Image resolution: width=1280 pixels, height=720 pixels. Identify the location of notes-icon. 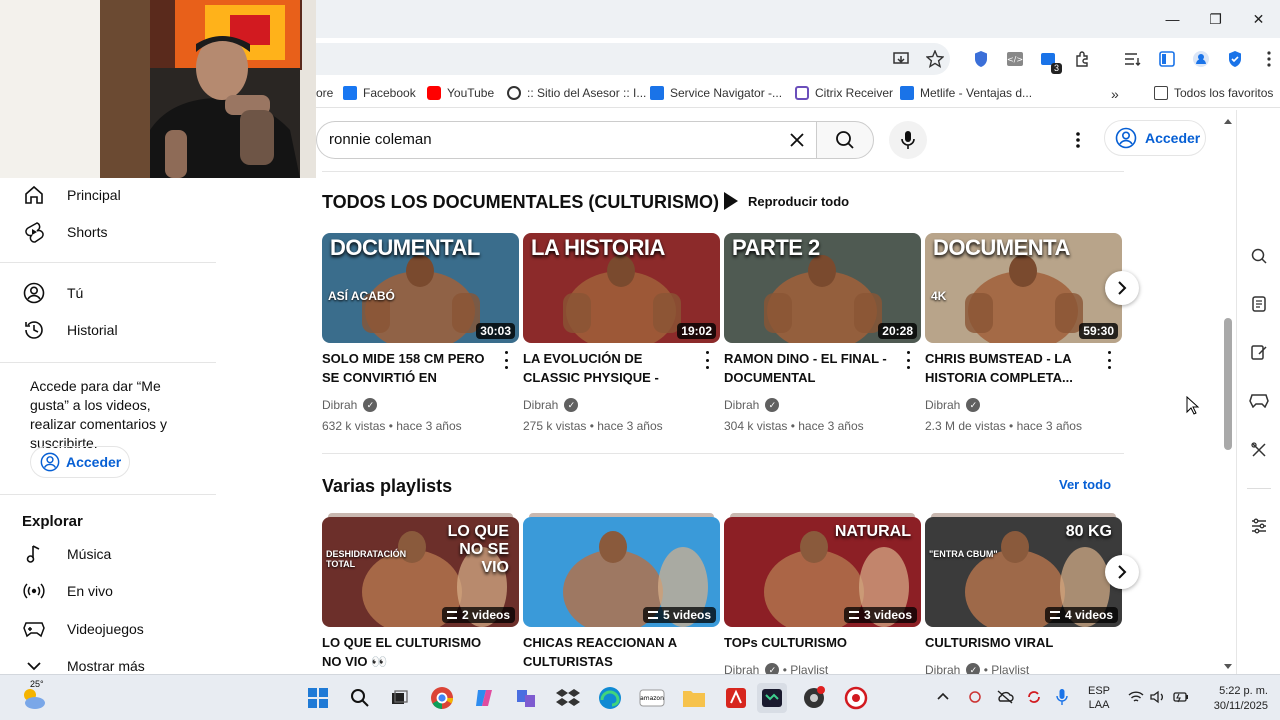
(1259, 352).